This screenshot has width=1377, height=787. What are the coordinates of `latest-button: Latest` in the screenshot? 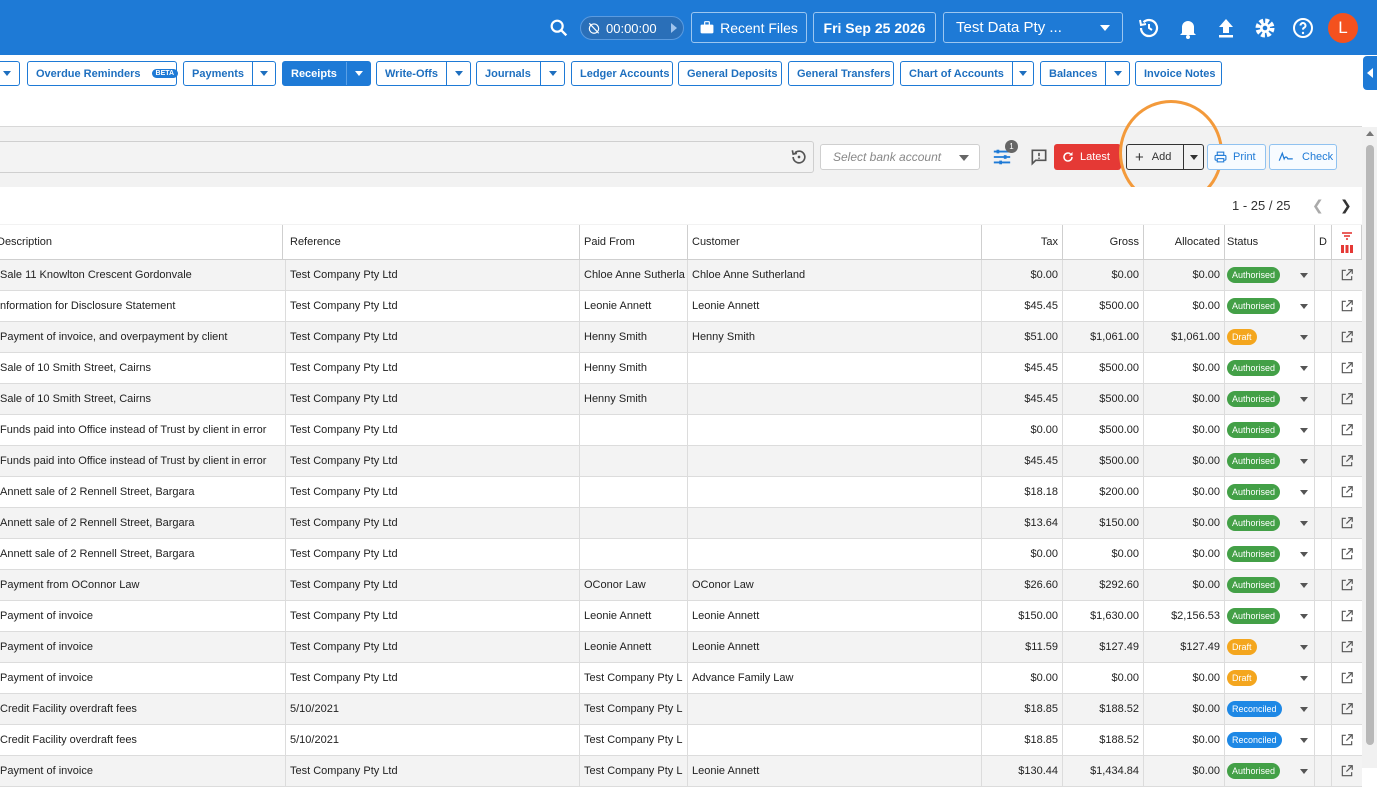 It's located at (1087, 157).